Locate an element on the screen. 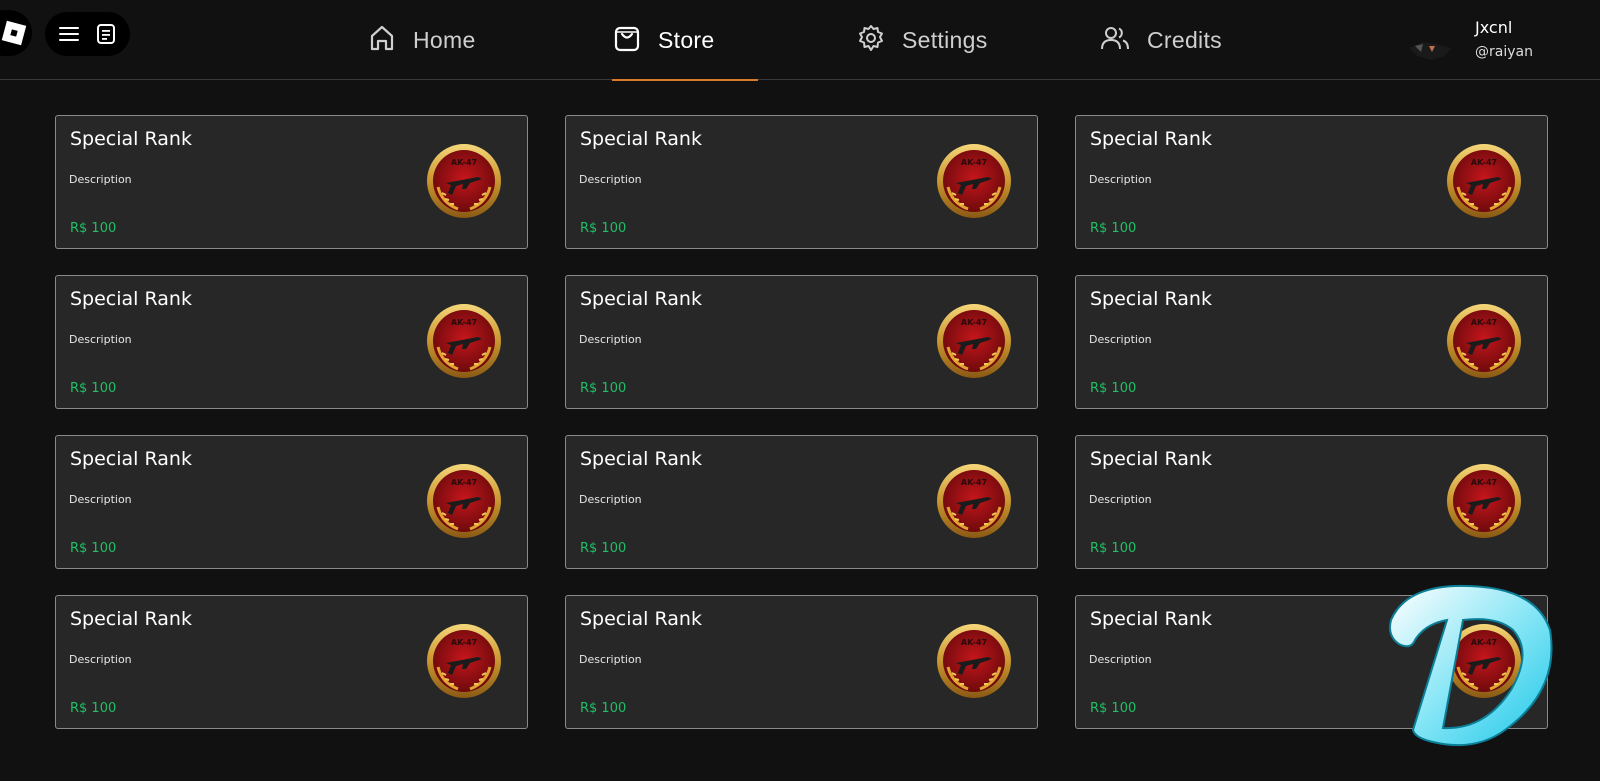 This screenshot has width=1600, height=781. roblox-menu-button is located at coordinates (16, 33).